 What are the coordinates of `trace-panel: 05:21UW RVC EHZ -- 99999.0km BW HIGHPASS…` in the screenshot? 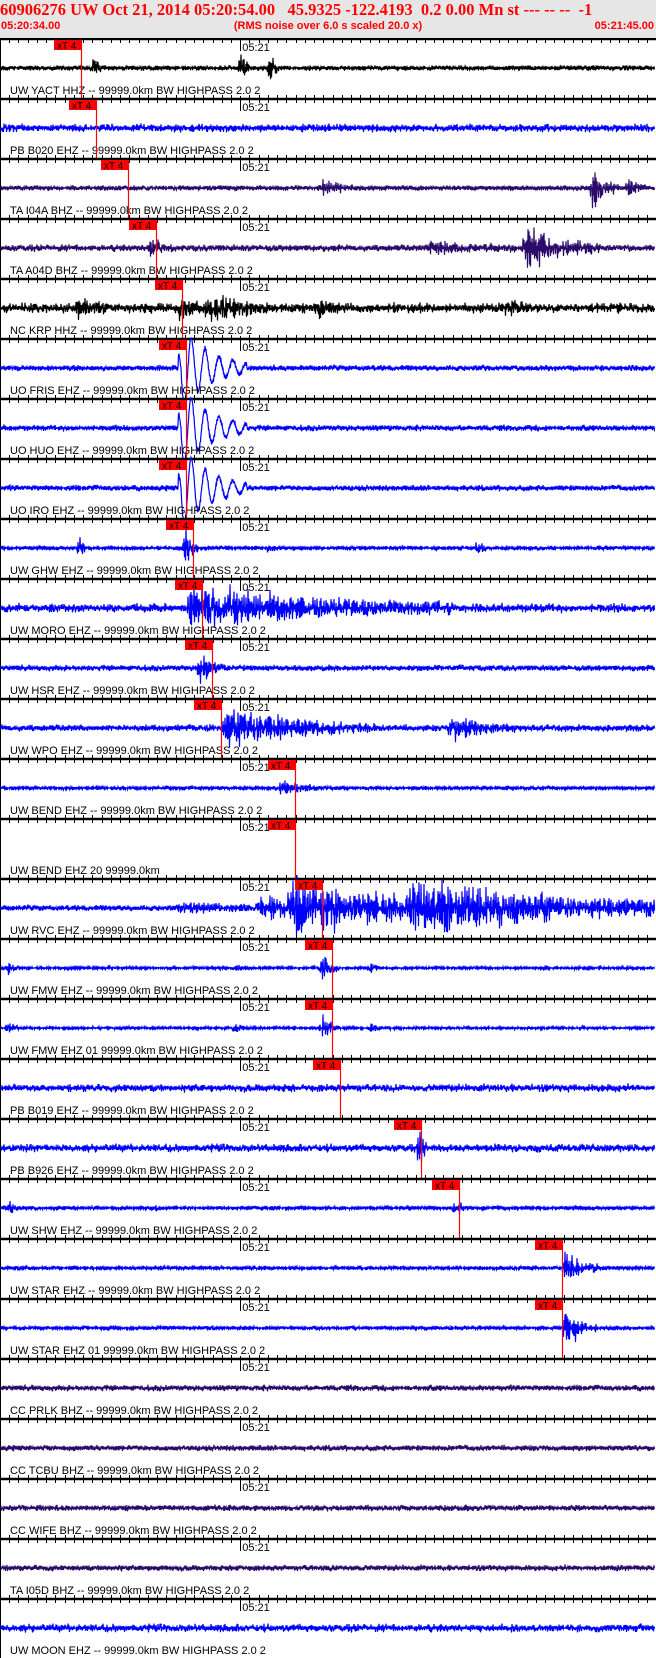 It's located at (328, 906).